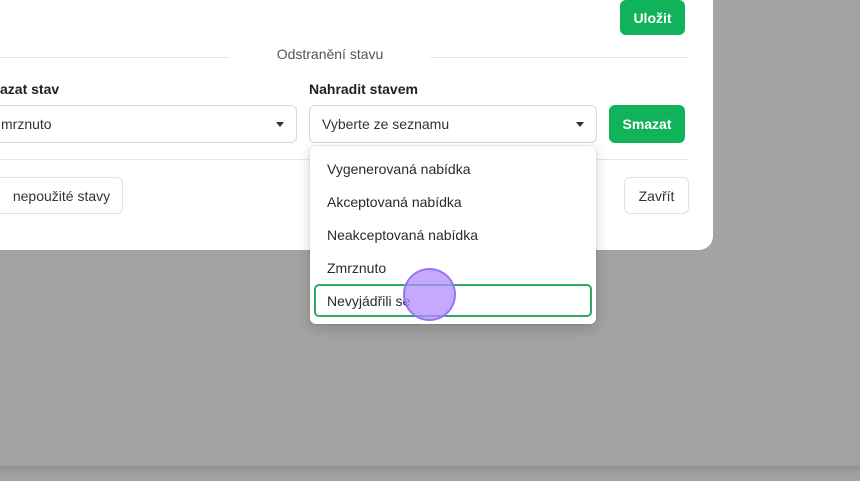 Image resolution: width=860 pixels, height=481 pixels. I want to click on dropdown-option: Vygenerovaná nabídka, so click(453, 168).